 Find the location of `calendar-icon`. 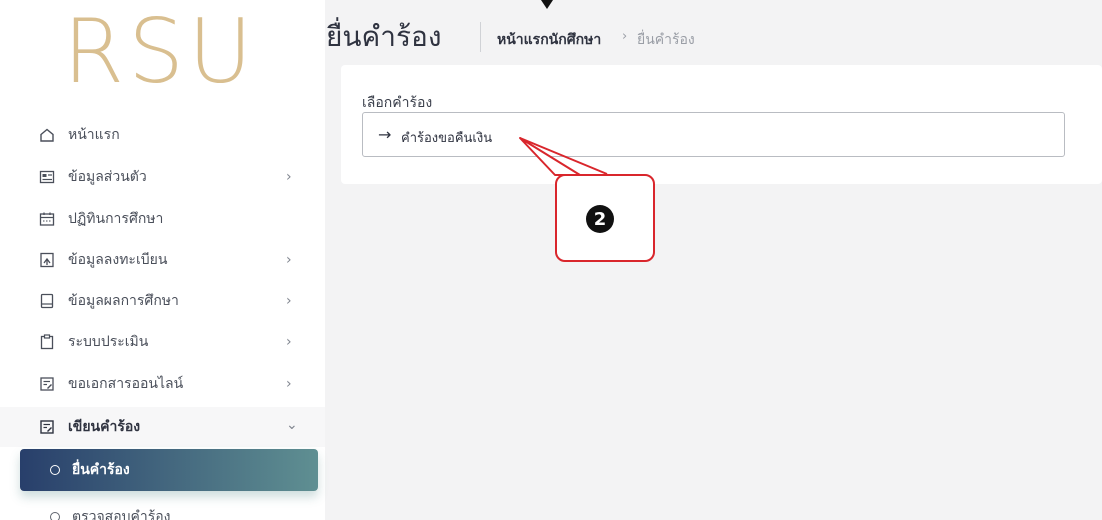

calendar-icon is located at coordinates (47, 219).